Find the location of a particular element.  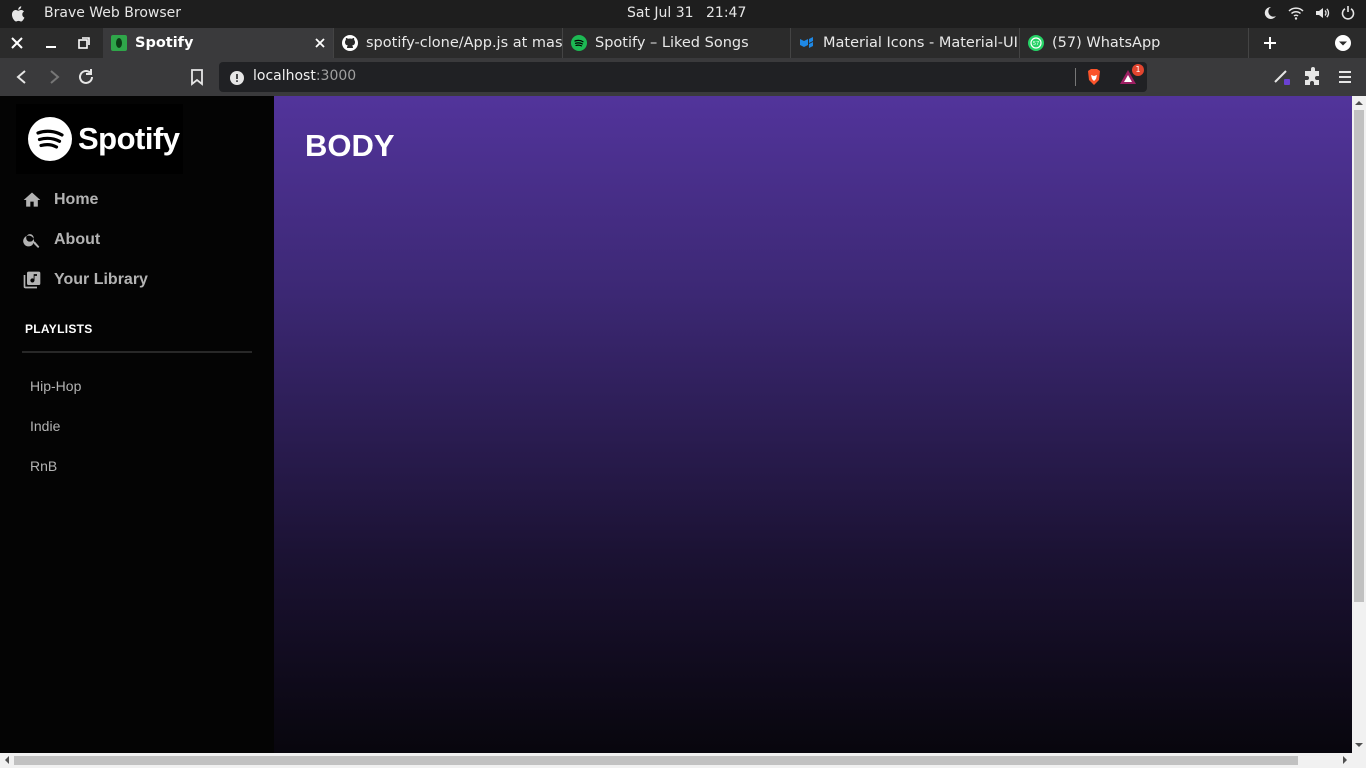

tab-material-icons: Material Icons - Material-UI is located at coordinates (905, 43).